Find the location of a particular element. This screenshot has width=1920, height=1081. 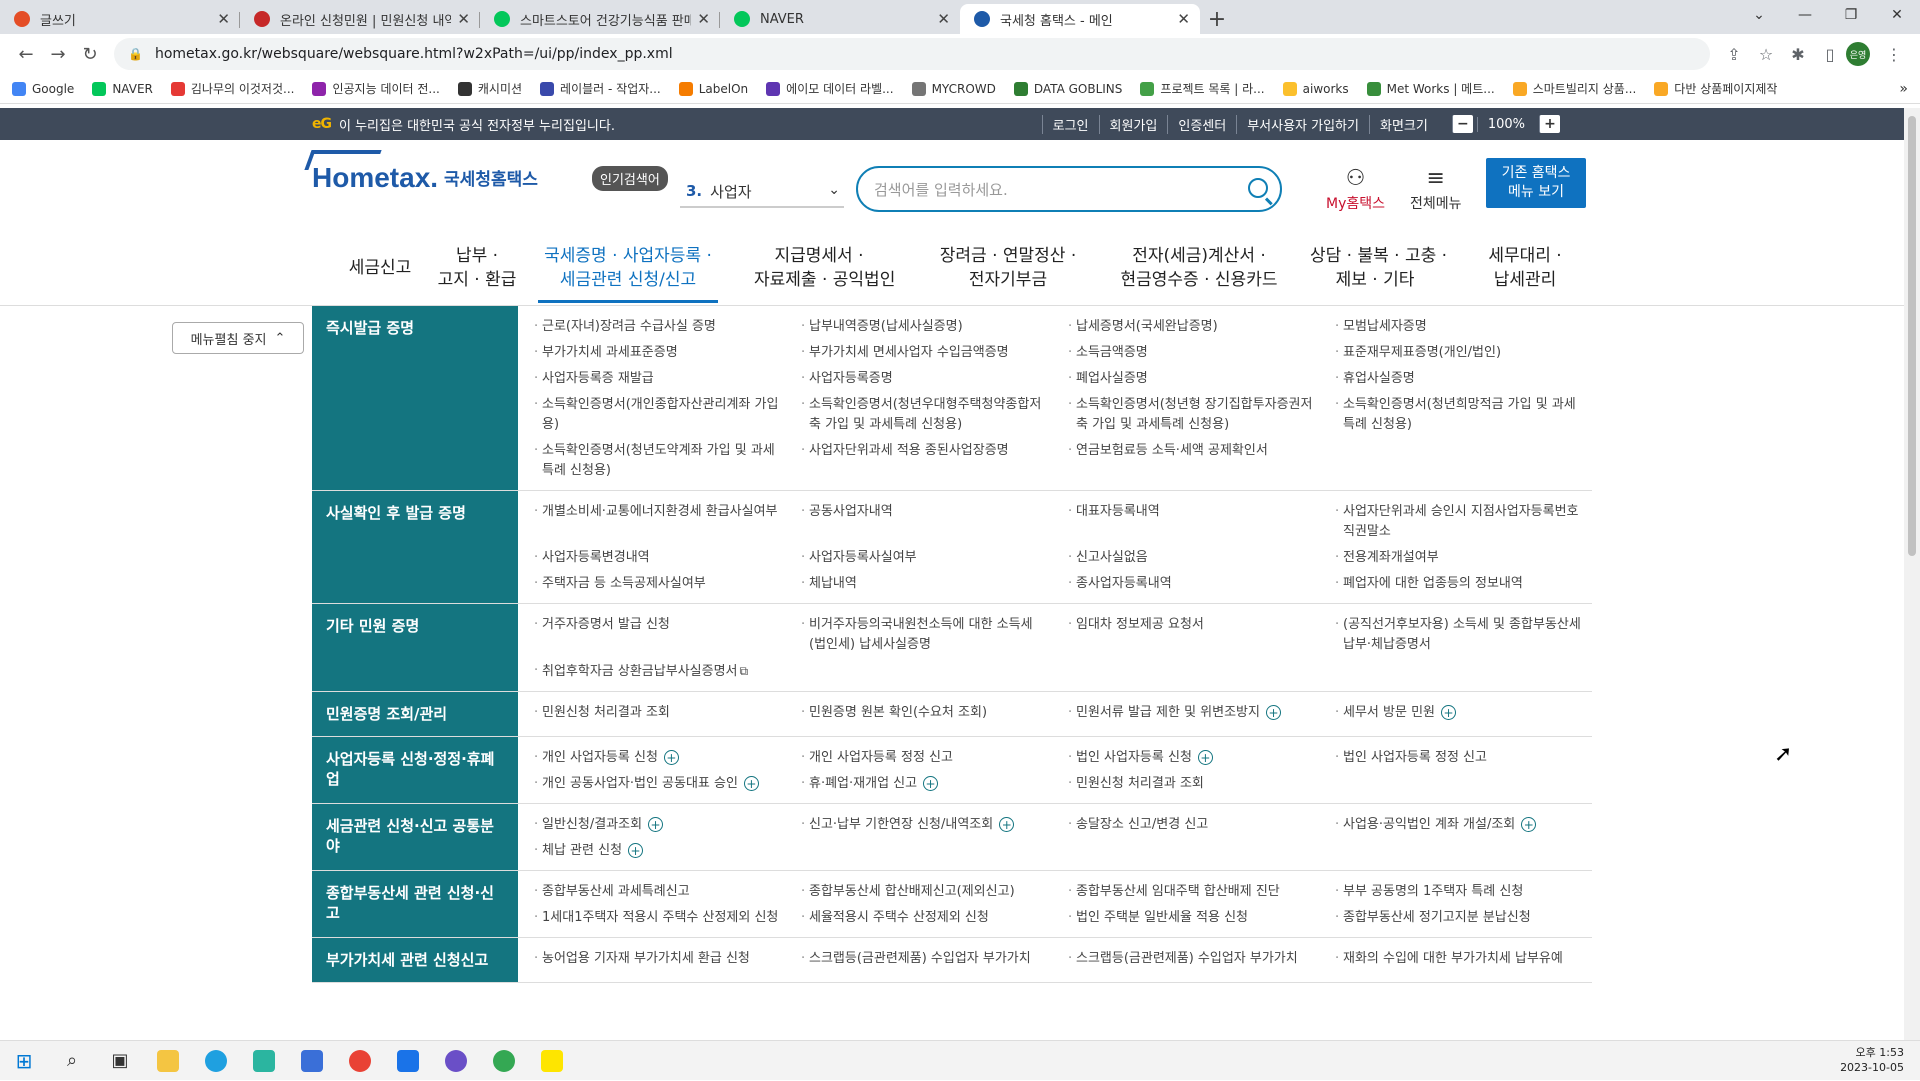

browser-tab: 글쓰기 ✕ is located at coordinates (120, 19).